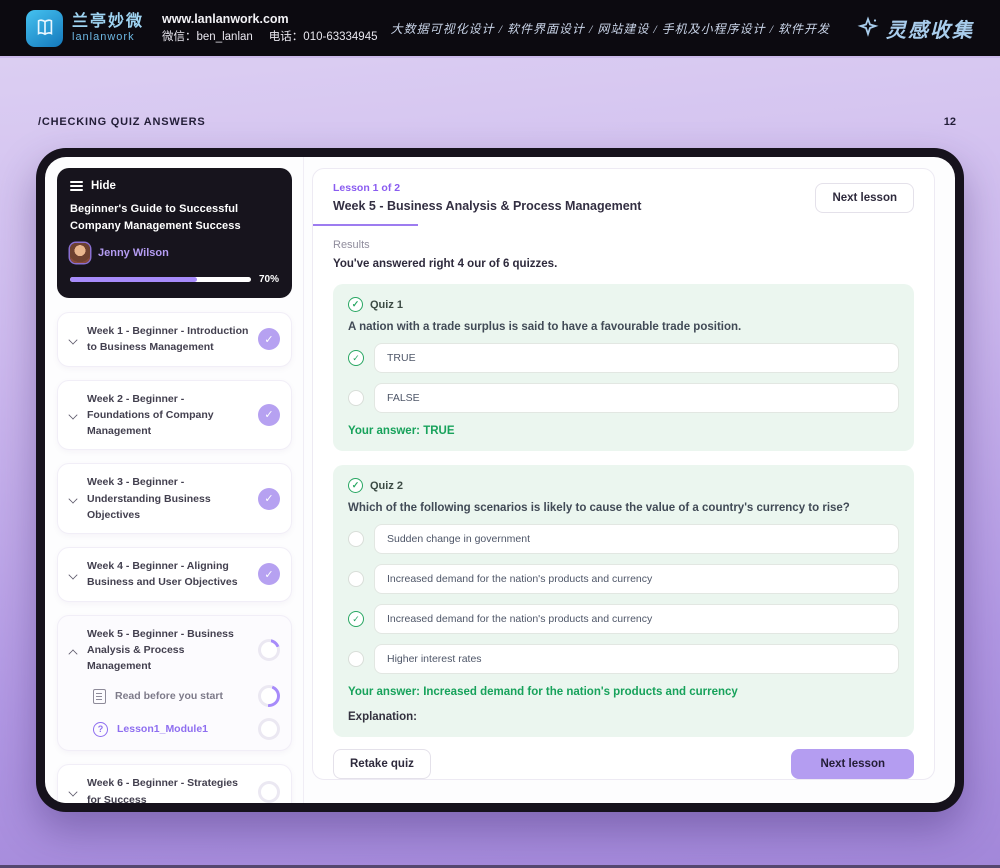 This screenshot has width=1000, height=868. I want to click on your-answer: Your answer: TRUE, so click(401, 431).